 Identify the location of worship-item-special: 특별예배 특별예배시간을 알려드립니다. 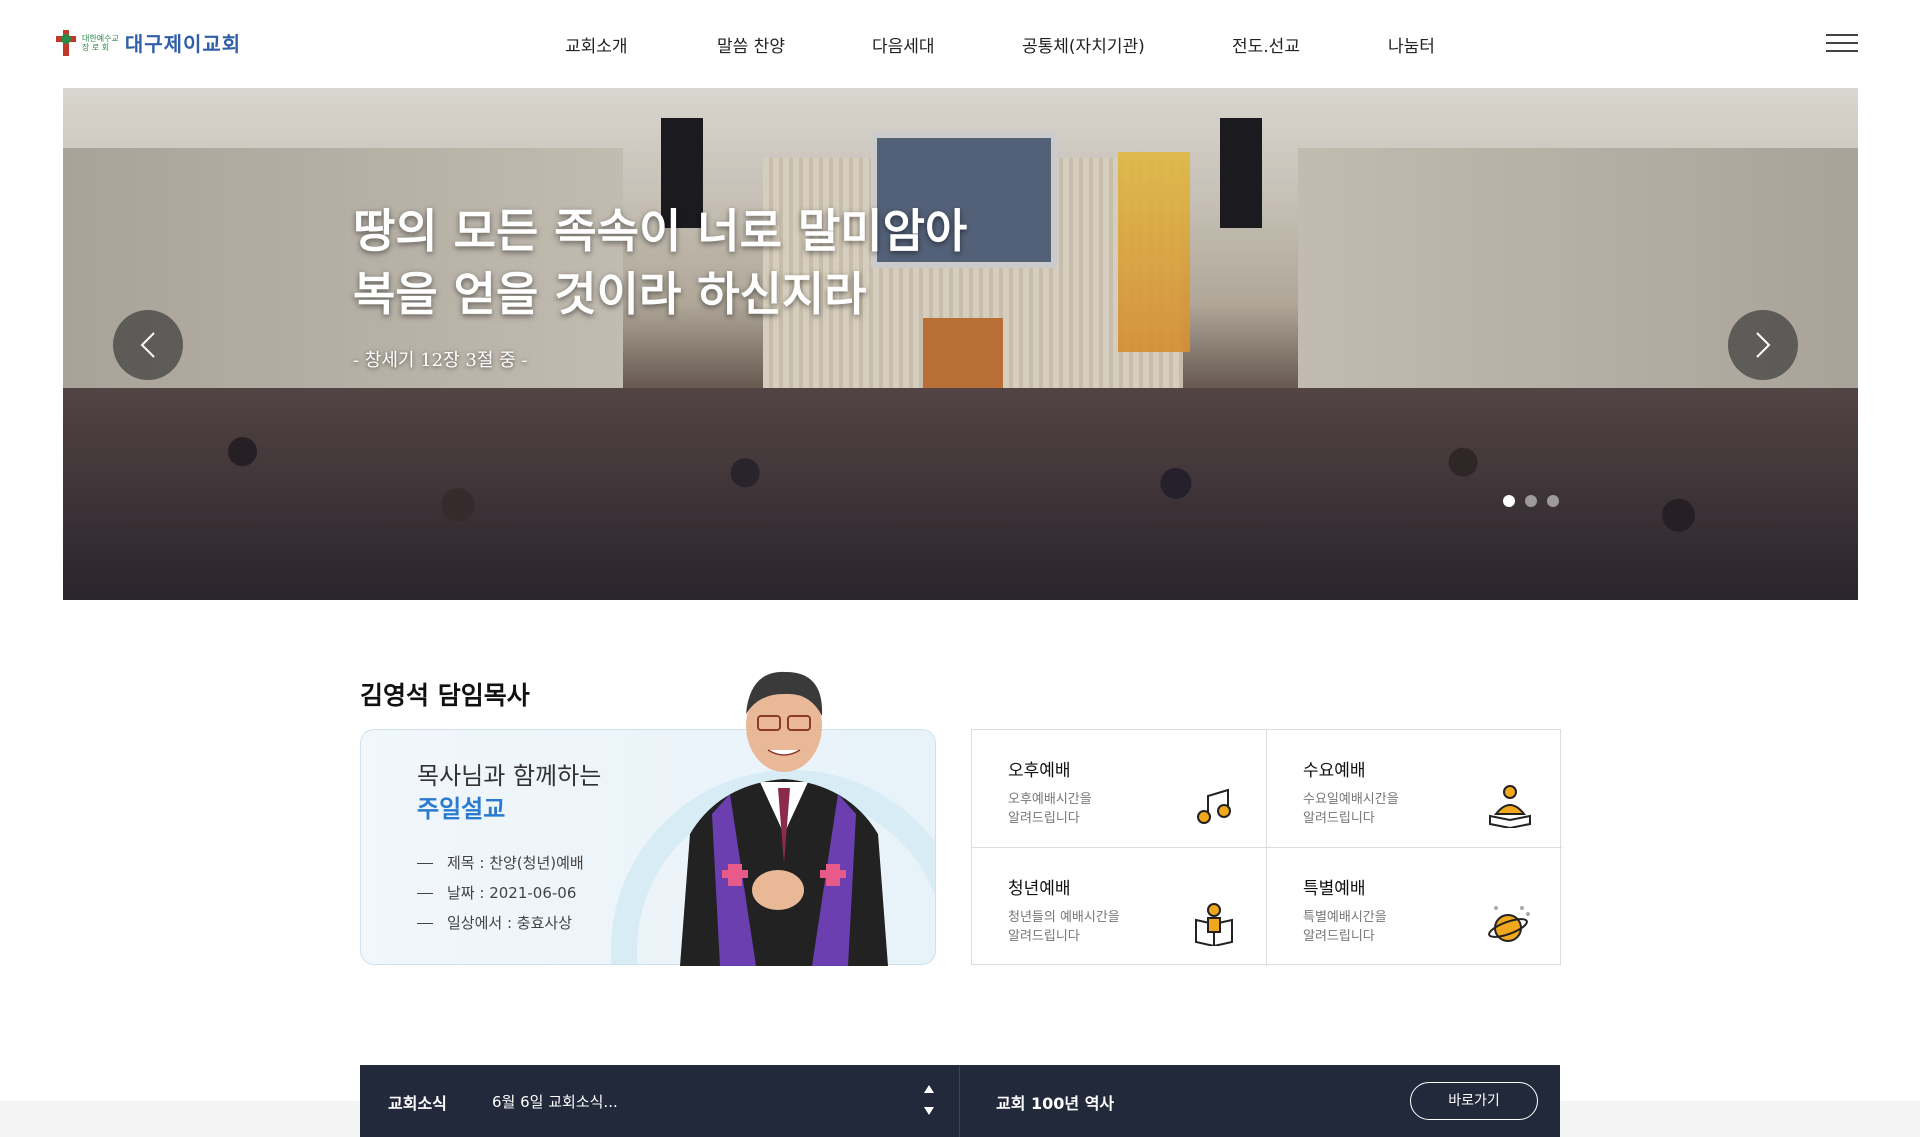
(1414, 907).